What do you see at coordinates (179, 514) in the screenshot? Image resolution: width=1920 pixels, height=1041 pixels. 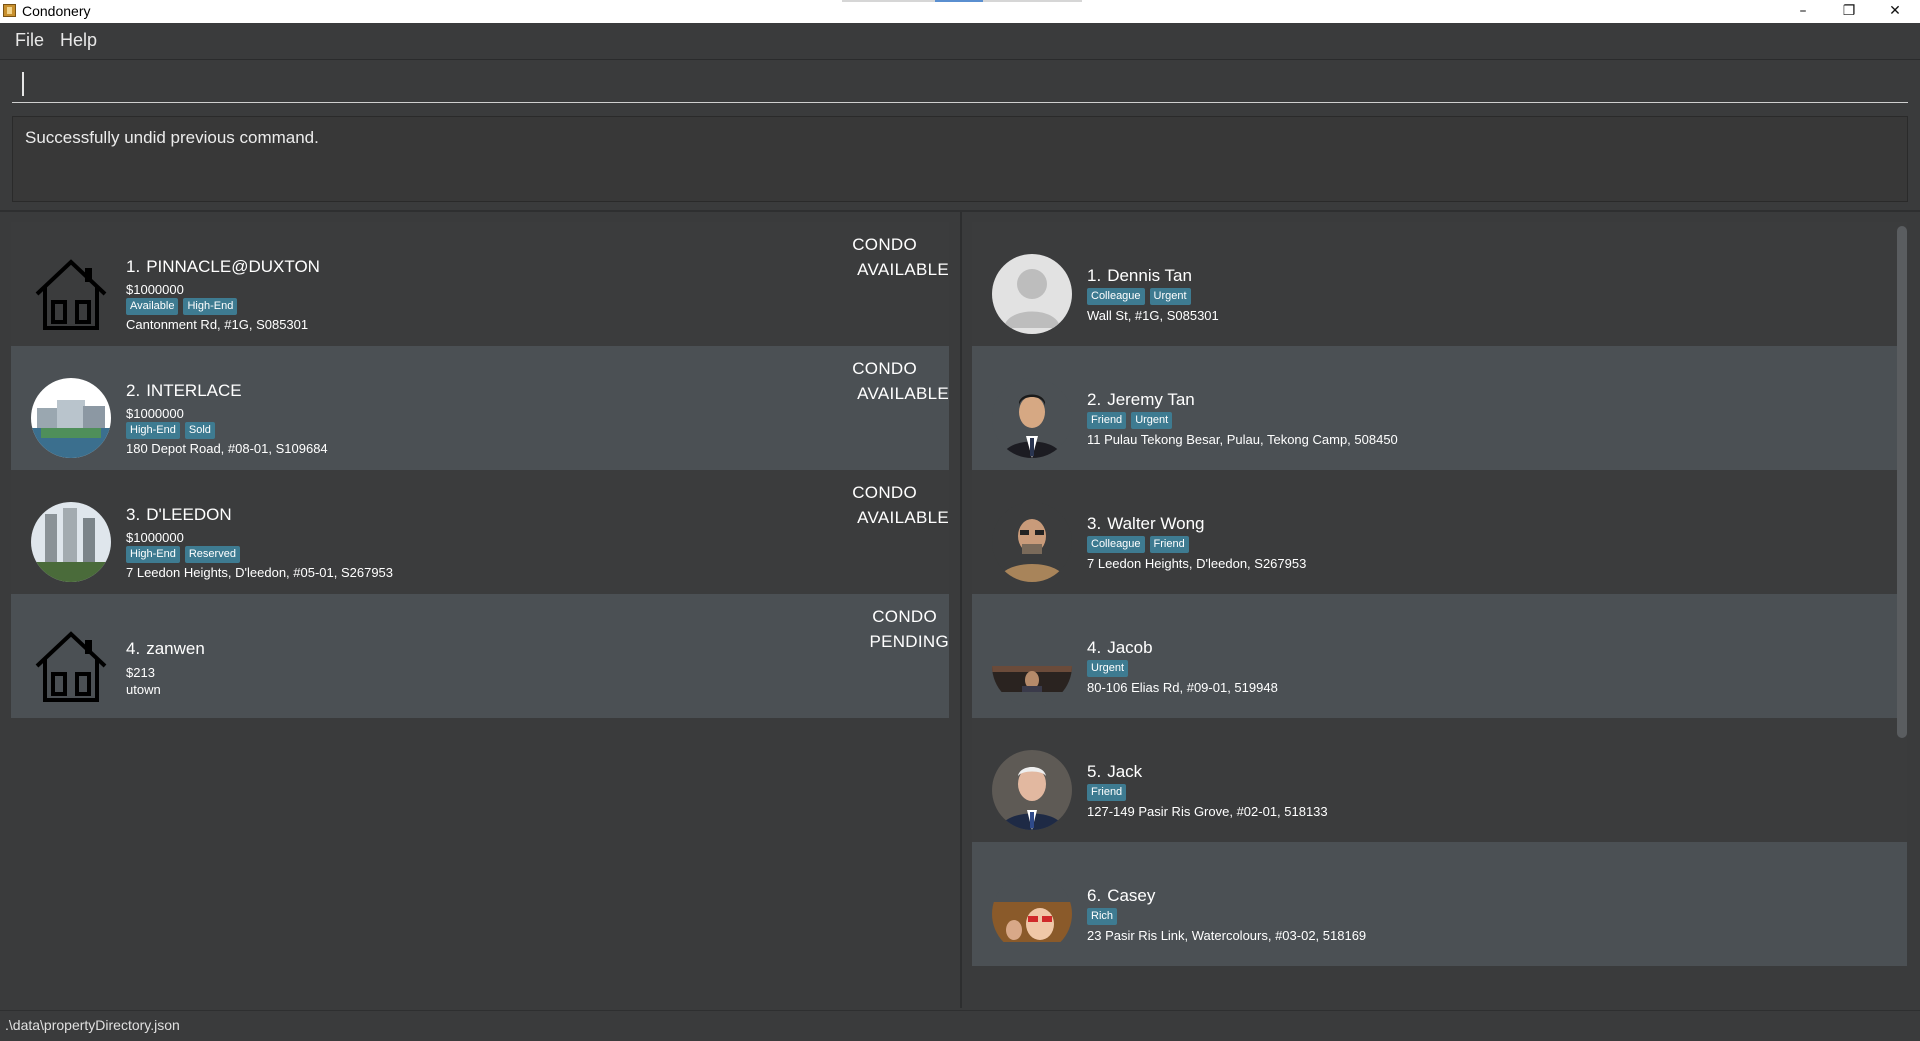 I see `property-name: 3. D'LEEDON` at bounding box center [179, 514].